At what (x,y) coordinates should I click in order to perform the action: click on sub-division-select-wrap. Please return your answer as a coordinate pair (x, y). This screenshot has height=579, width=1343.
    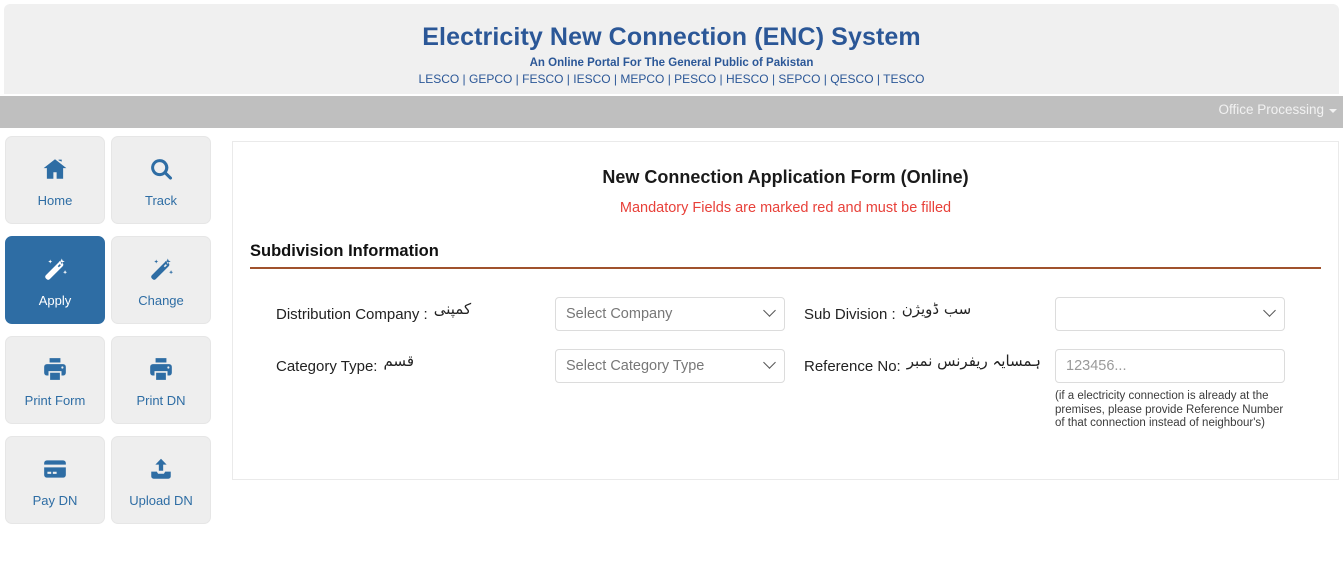
    Looking at the image, I should click on (1170, 314).